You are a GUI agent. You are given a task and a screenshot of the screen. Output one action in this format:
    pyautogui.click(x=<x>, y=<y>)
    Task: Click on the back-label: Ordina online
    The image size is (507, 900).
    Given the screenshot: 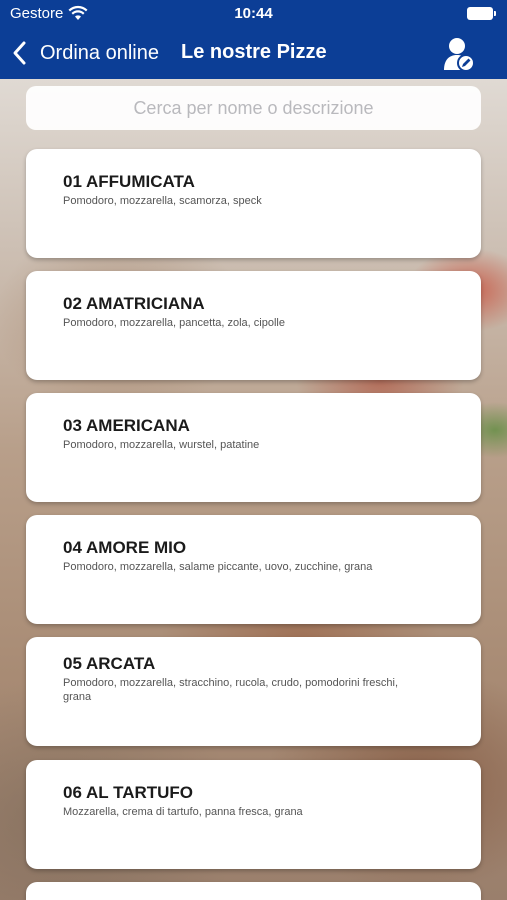 What is the action you would take?
    pyautogui.click(x=99, y=52)
    